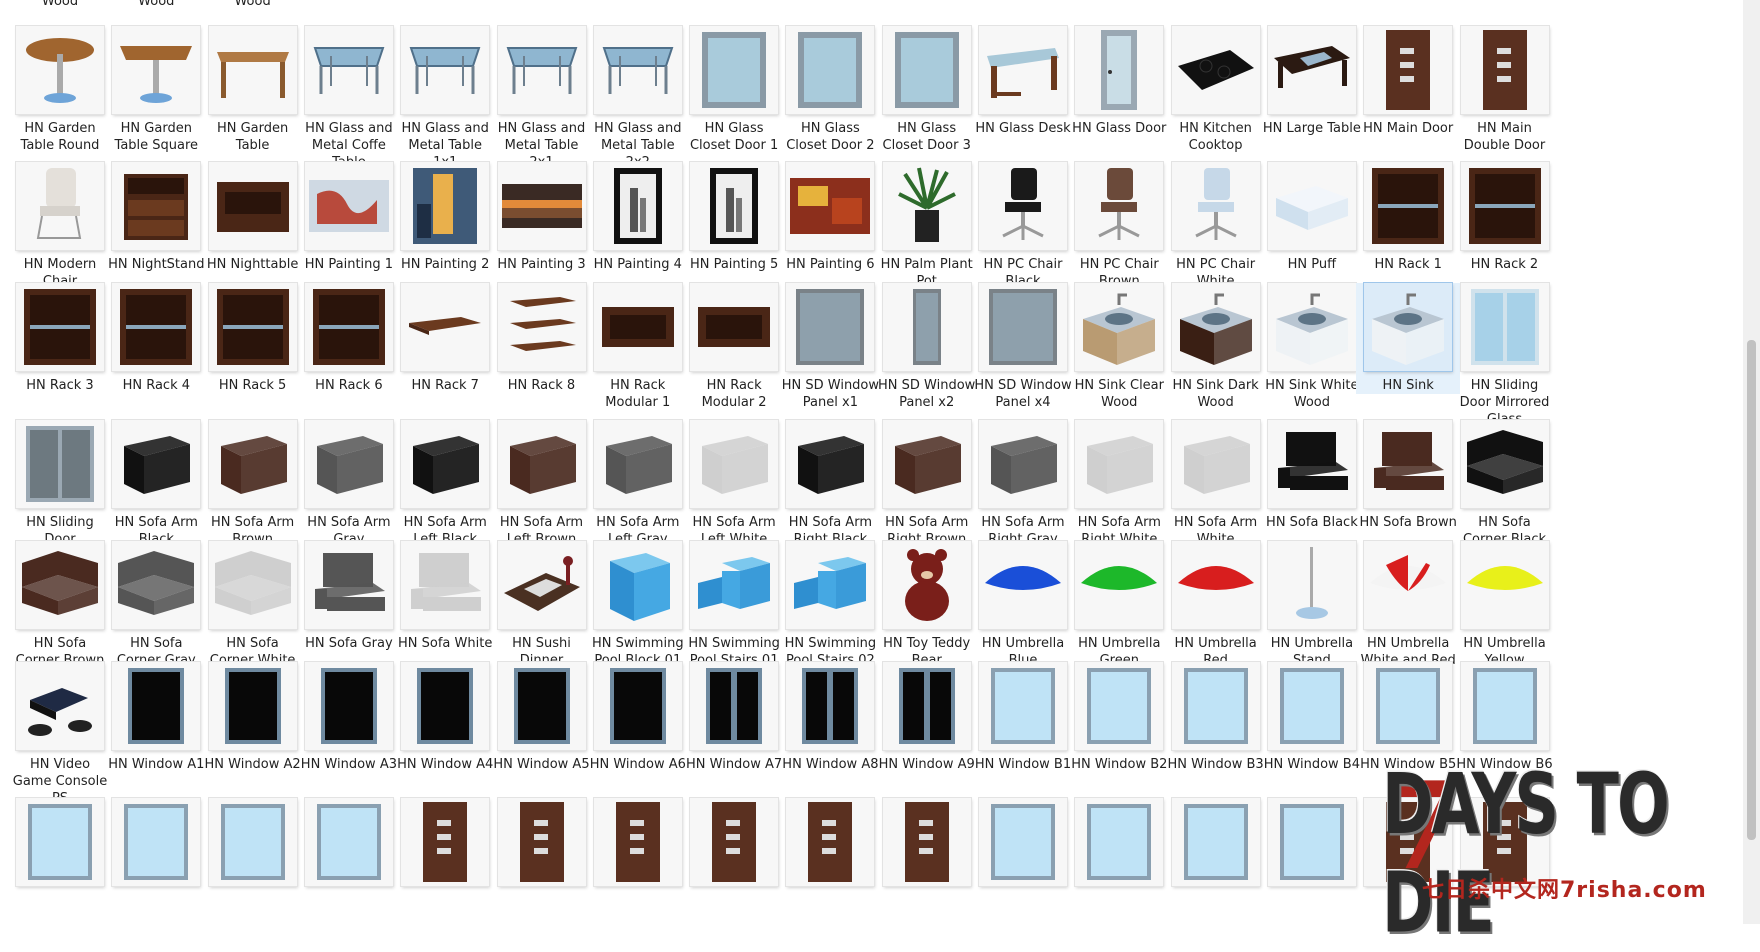 This screenshot has width=1760, height=952. Describe the element at coordinates (1216, 90) in the screenshot. I see `file-item: HN Kitchen Cooktop` at that location.